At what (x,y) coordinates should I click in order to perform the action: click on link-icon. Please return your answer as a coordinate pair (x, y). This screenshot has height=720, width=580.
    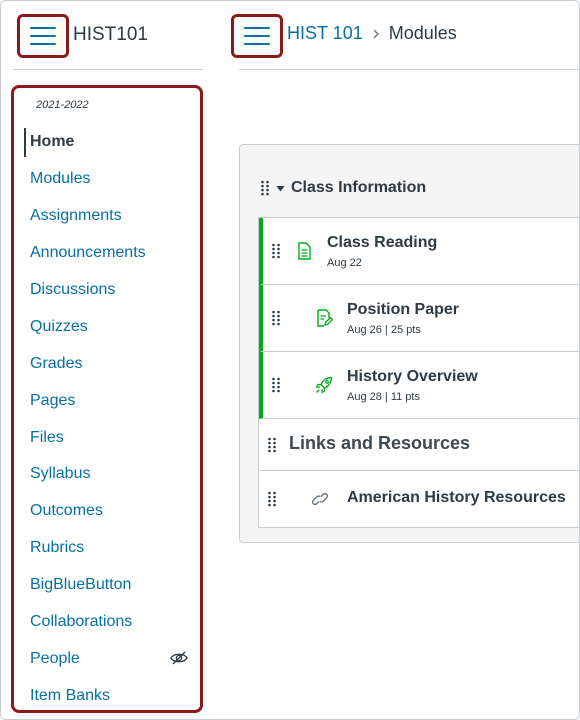
    Looking at the image, I should click on (320, 499).